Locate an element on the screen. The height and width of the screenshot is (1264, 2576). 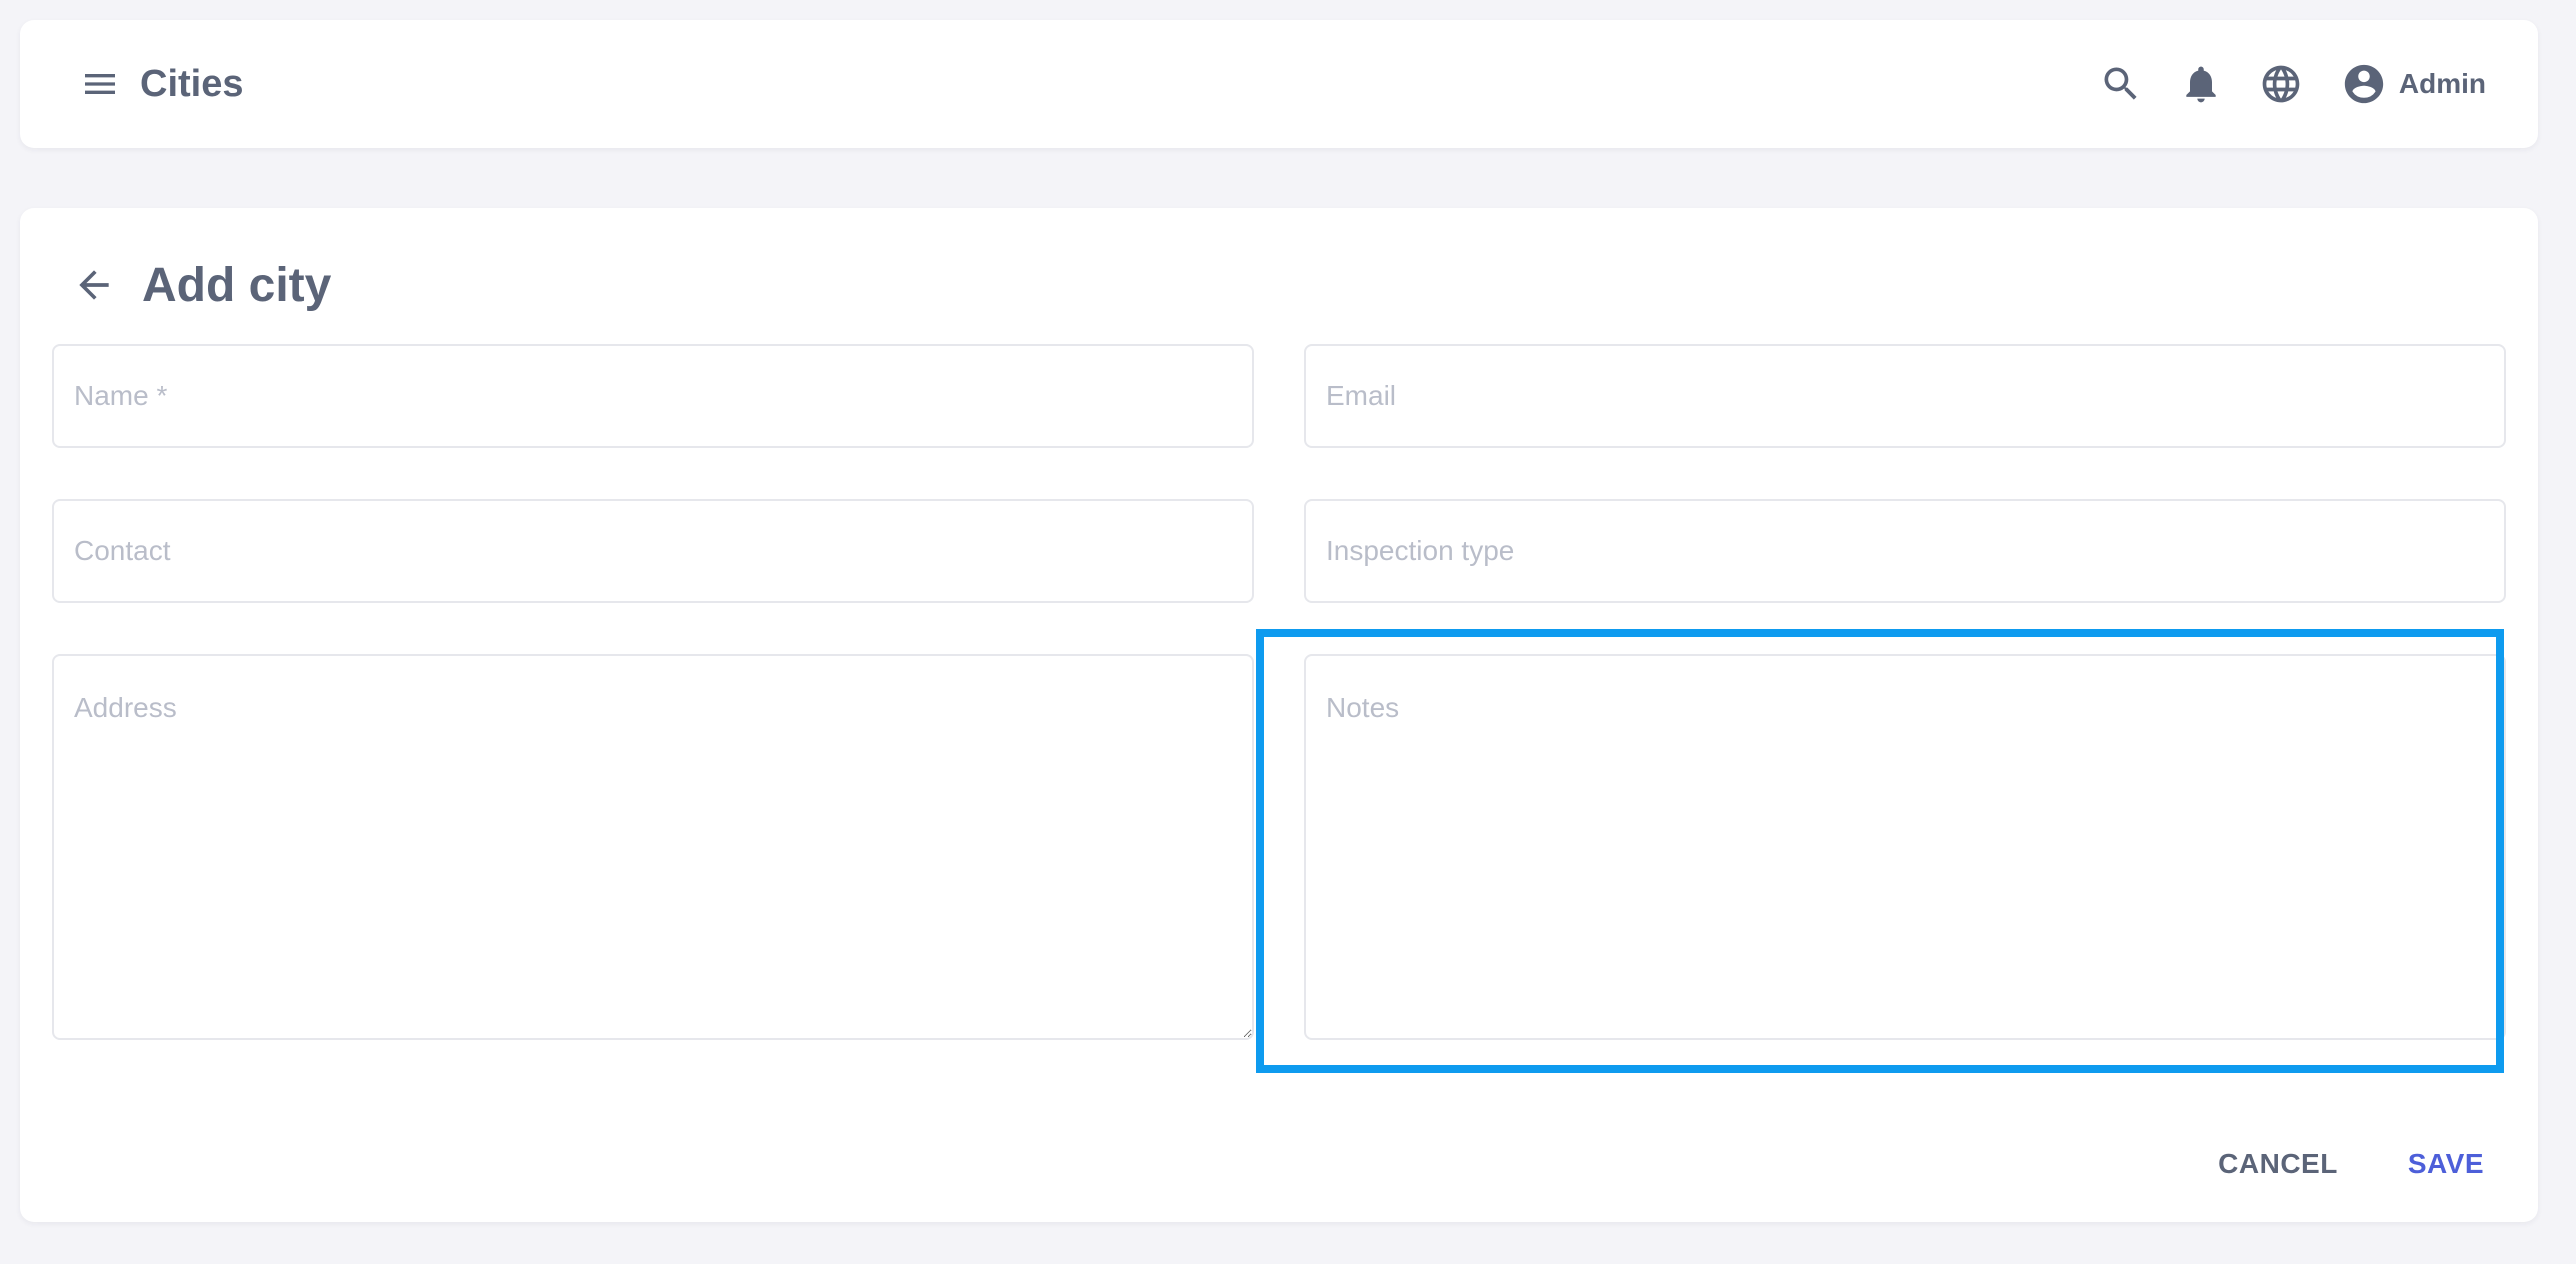
card-title-row: Add city is located at coordinates (195, 285).